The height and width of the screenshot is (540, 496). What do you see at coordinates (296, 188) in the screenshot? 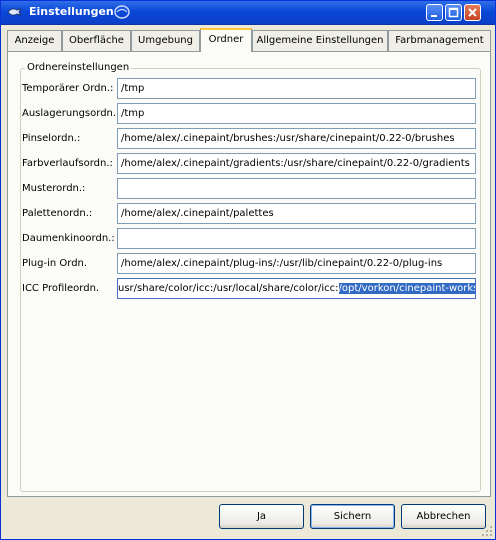
I see `pattern-folder-field` at bounding box center [296, 188].